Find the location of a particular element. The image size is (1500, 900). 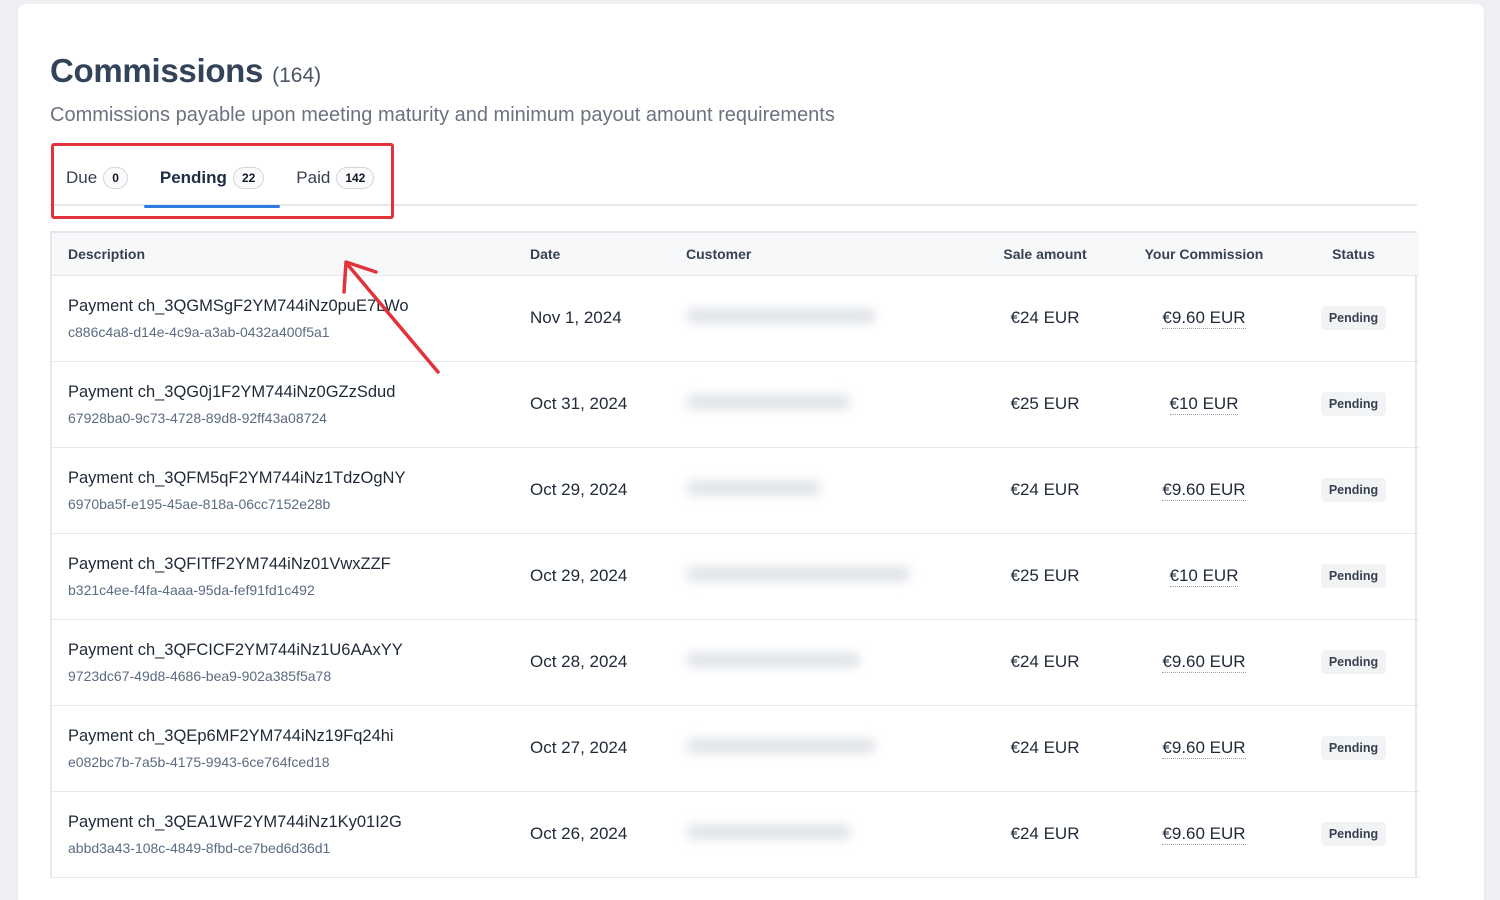

commission-id: 67928ba0-9c73-4728-89d8-92ff43a08724 is located at coordinates (197, 417).